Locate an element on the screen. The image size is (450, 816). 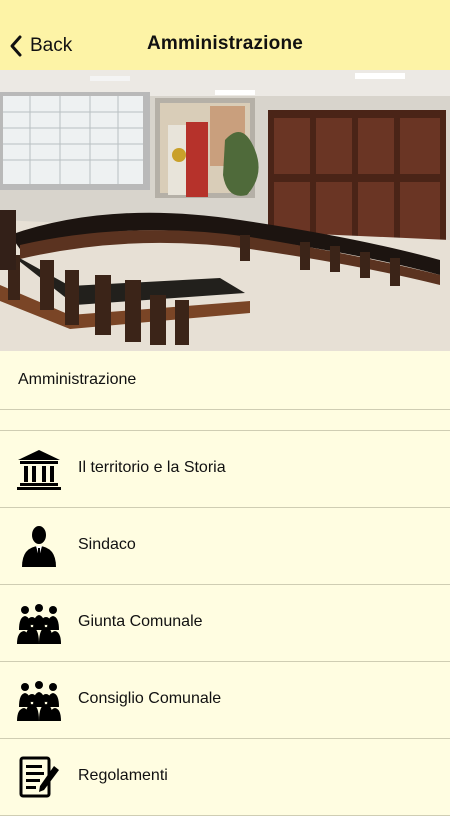
menu-item-label: Regolamenti is located at coordinates (123, 775).